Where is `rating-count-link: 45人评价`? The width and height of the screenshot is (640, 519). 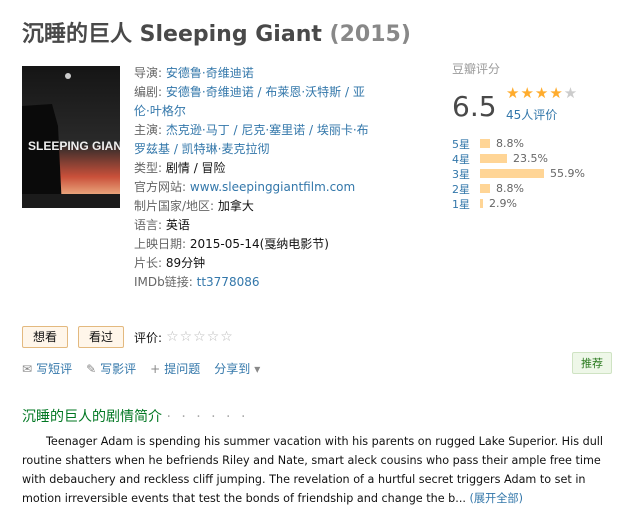 rating-count-link: 45人评价 is located at coordinates (531, 114).